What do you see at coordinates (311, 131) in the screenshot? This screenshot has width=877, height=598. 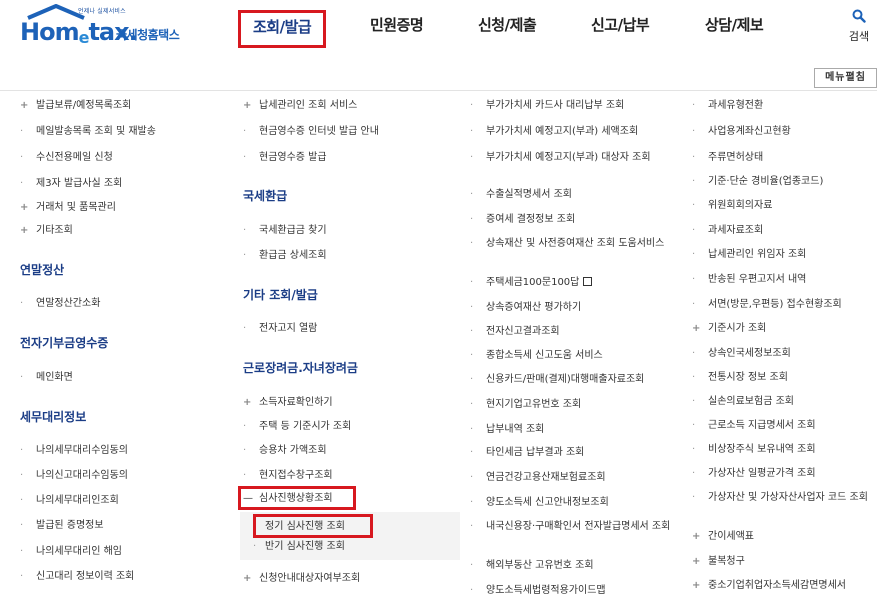 I see `menu-item: · 현금영수증 인터넷 발급 안내` at bounding box center [311, 131].